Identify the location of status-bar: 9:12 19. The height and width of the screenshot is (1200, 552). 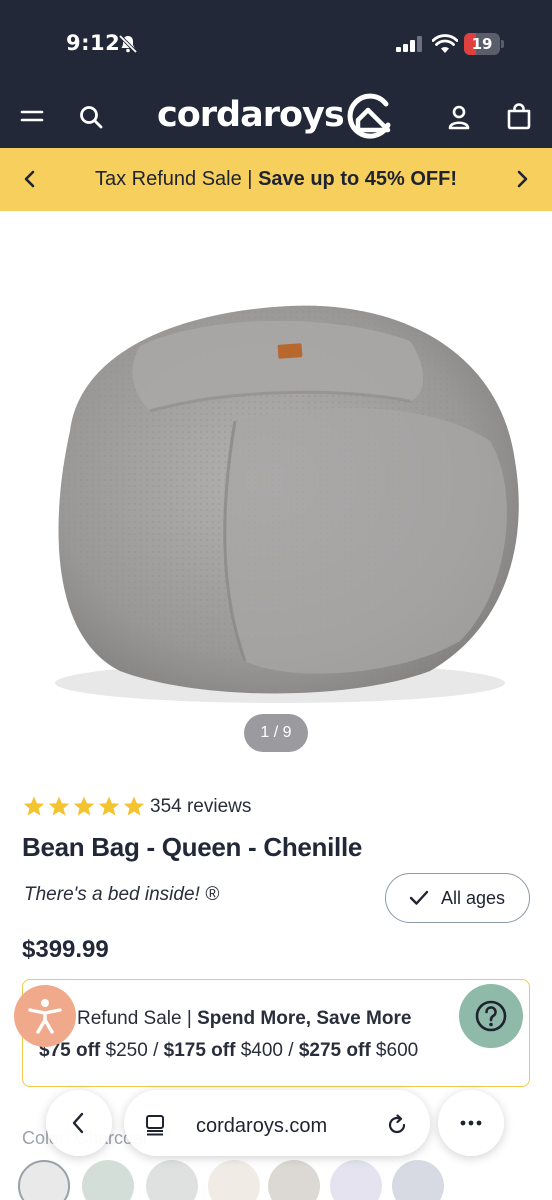
(276, 45).